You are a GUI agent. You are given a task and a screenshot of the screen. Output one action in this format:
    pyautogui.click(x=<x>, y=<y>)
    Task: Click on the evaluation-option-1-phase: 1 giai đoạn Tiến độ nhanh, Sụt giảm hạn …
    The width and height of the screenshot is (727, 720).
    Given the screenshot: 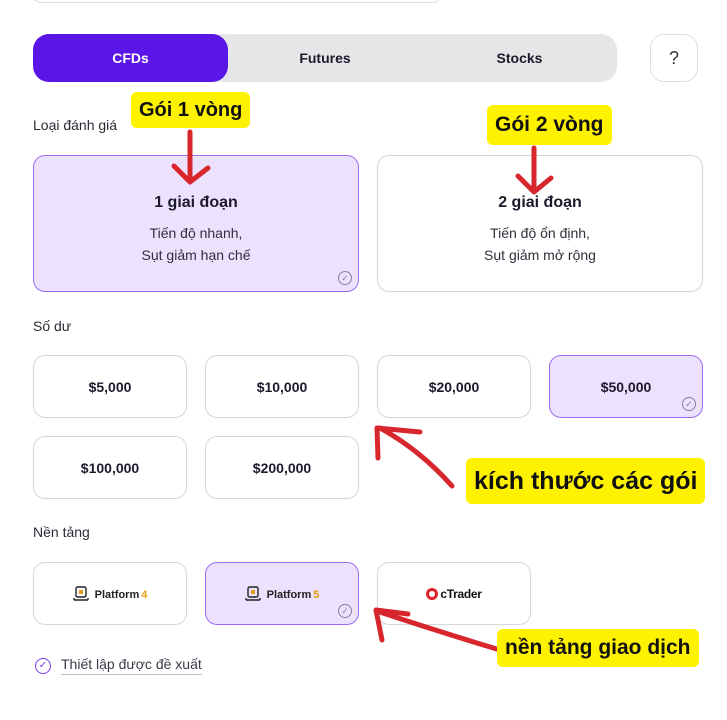 What is the action you would take?
    pyautogui.click(x=196, y=223)
    